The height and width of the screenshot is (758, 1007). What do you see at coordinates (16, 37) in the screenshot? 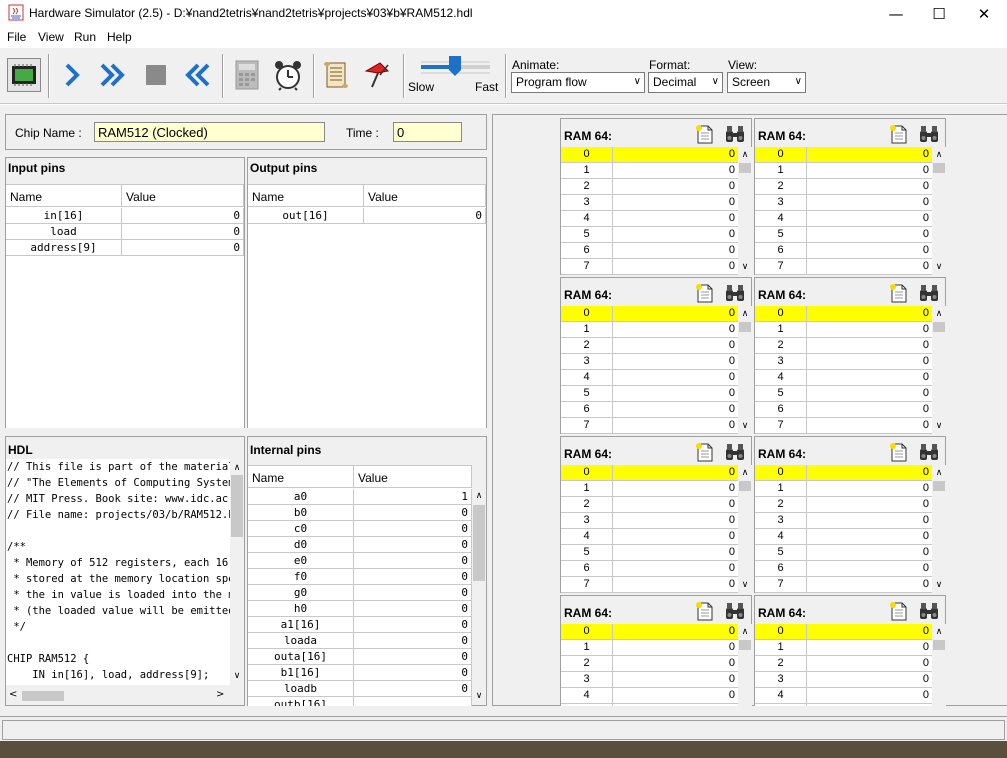
I see `menu-file: File` at bounding box center [16, 37].